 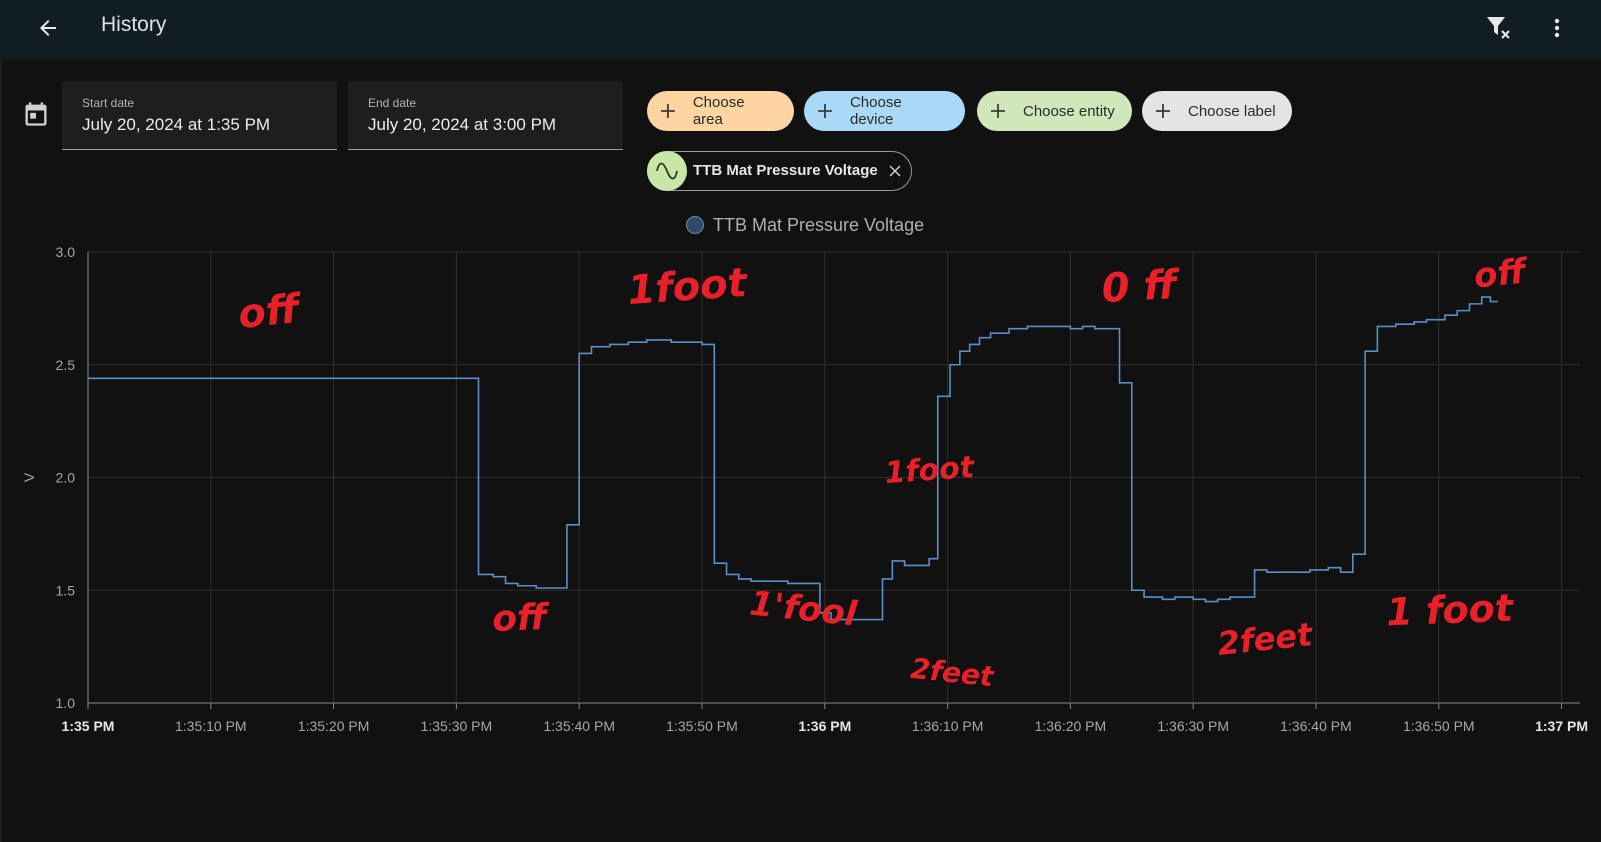 I want to click on chip-label: Choose label, so click(x=1232, y=111).